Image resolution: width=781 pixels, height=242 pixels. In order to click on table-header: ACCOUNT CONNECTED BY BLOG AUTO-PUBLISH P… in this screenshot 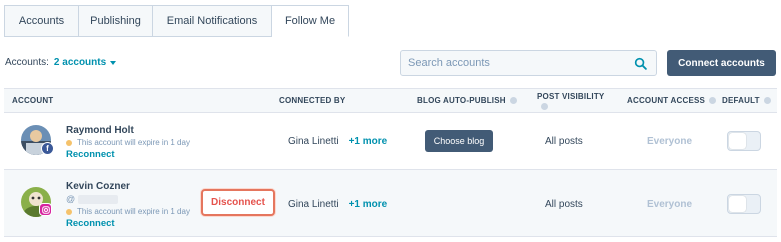, I will do `click(390, 100)`.